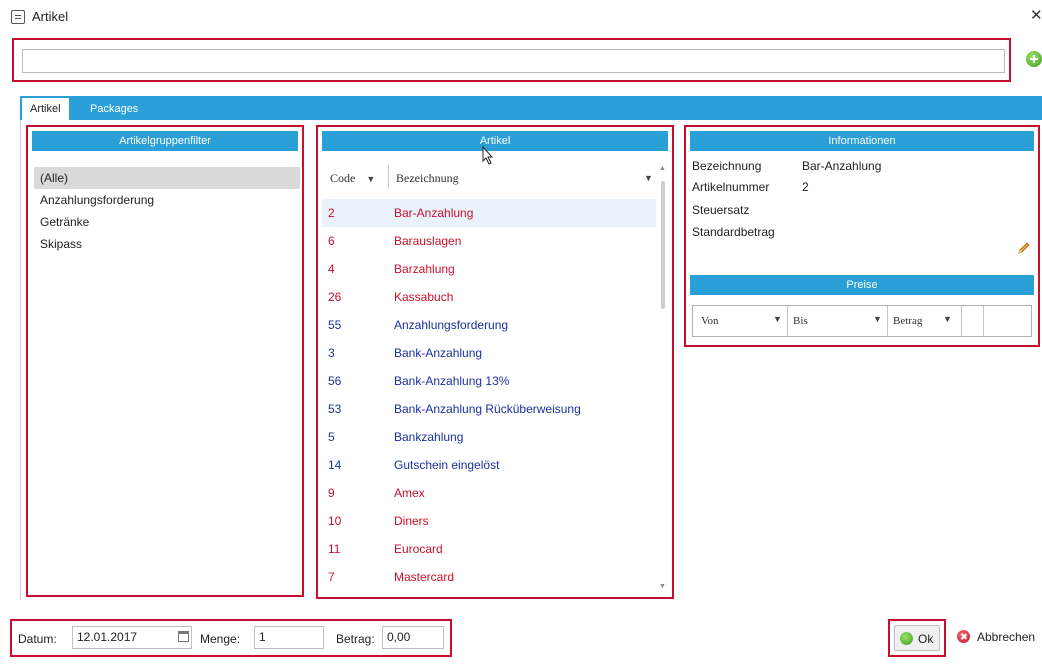  What do you see at coordinates (662, 586) in the screenshot?
I see `scroll-down-icon: ▼` at bounding box center [662, 586].